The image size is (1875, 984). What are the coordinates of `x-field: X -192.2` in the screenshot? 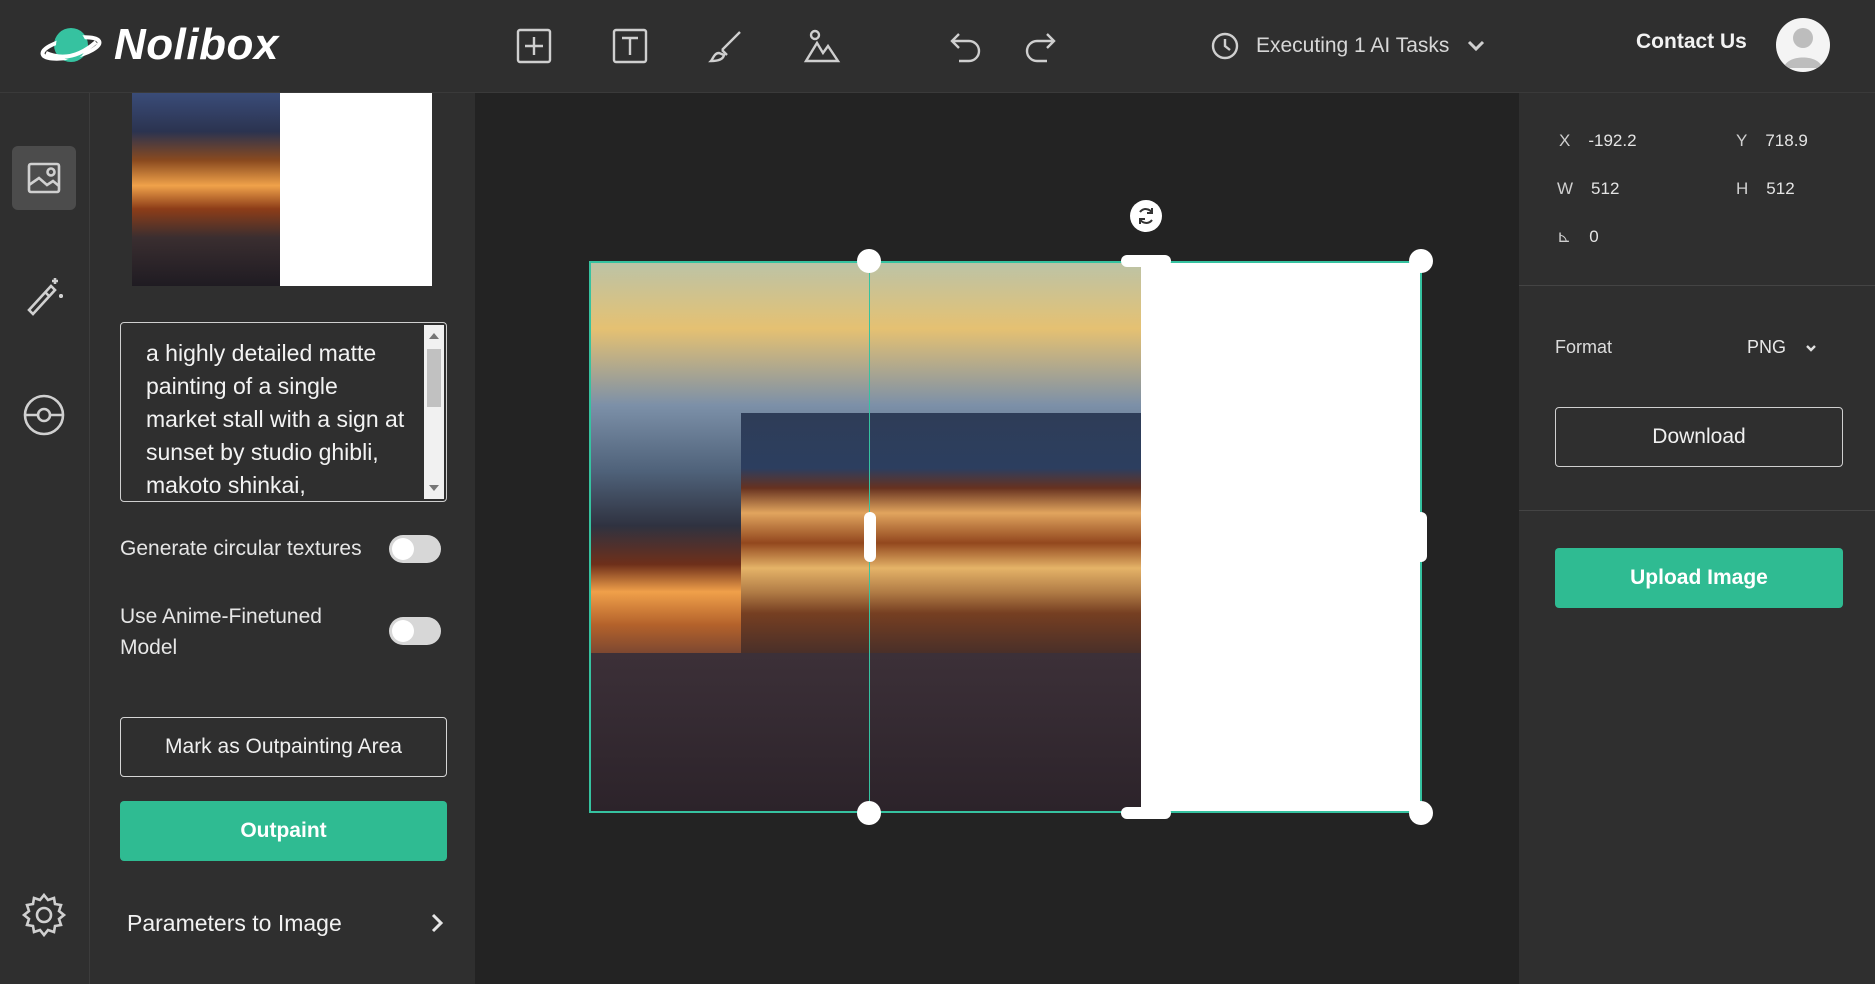 It's located at (1598, 141).